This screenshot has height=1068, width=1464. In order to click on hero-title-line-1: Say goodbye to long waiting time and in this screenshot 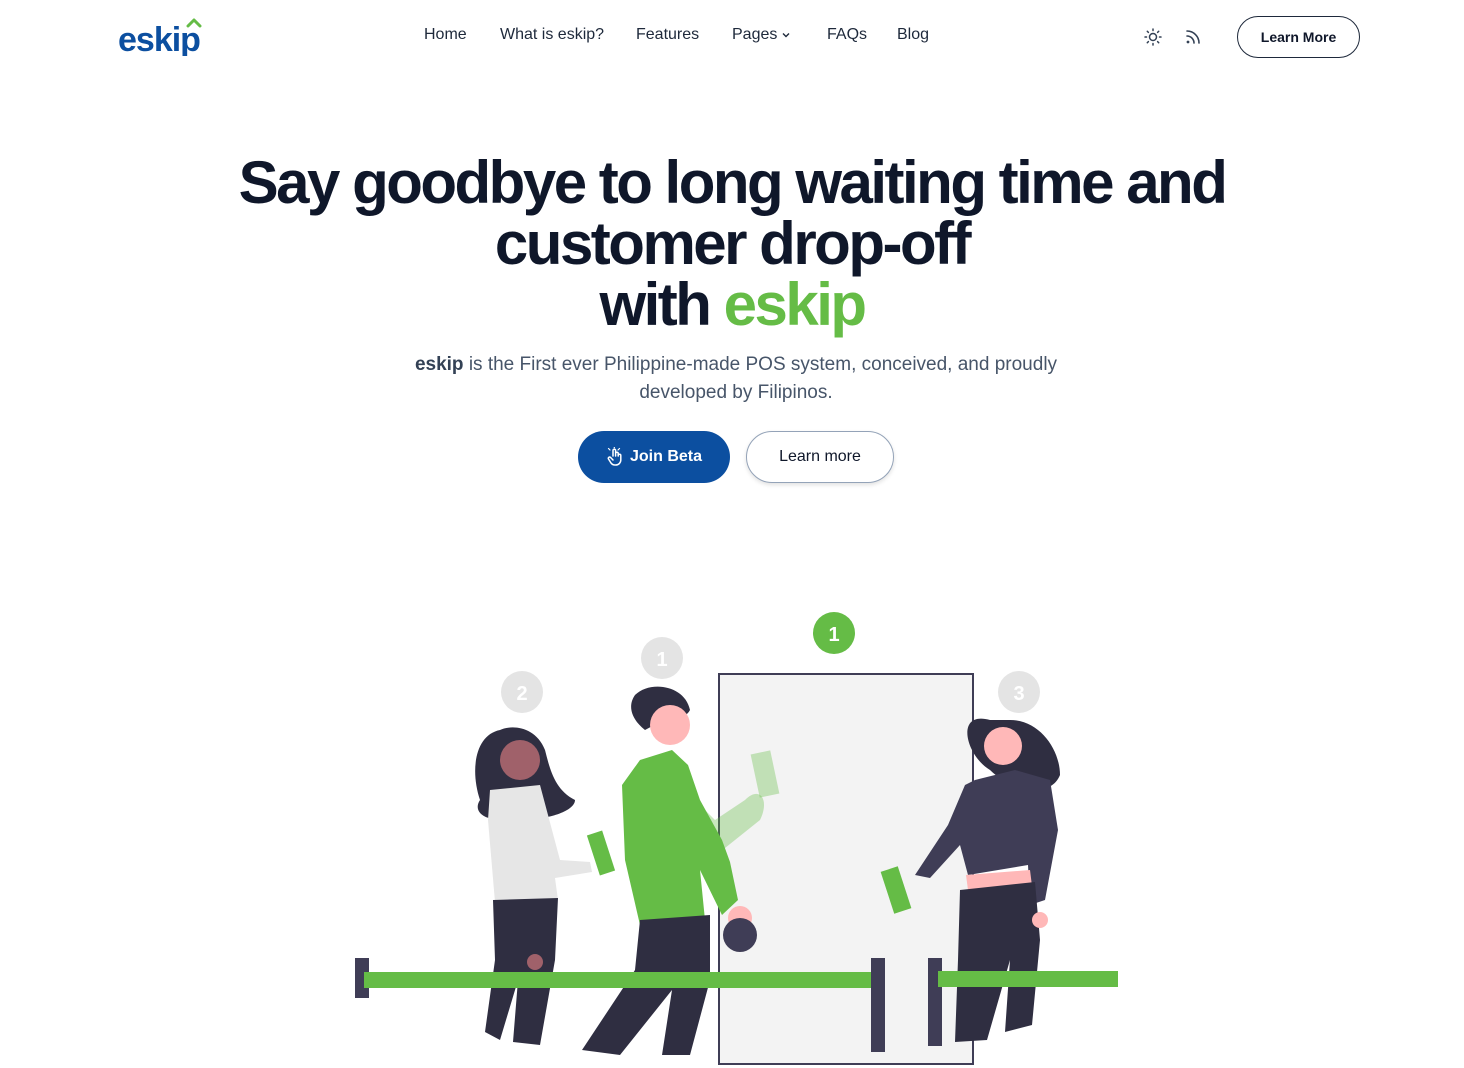, I will do `click(733, 182)`.